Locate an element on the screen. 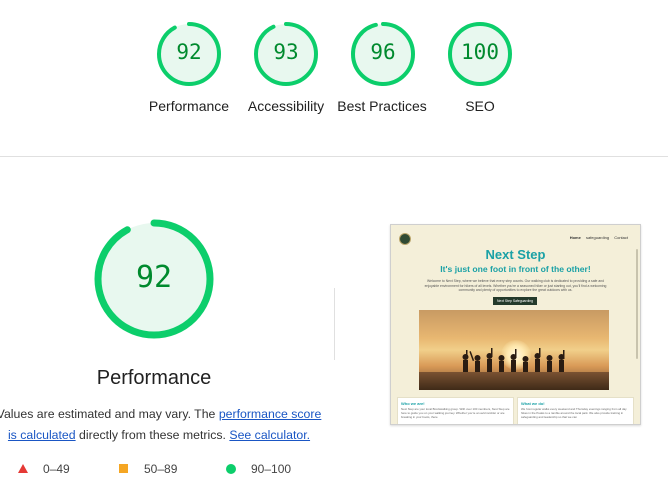  gauge-seo: 100 is located at coordinates (480, 54).